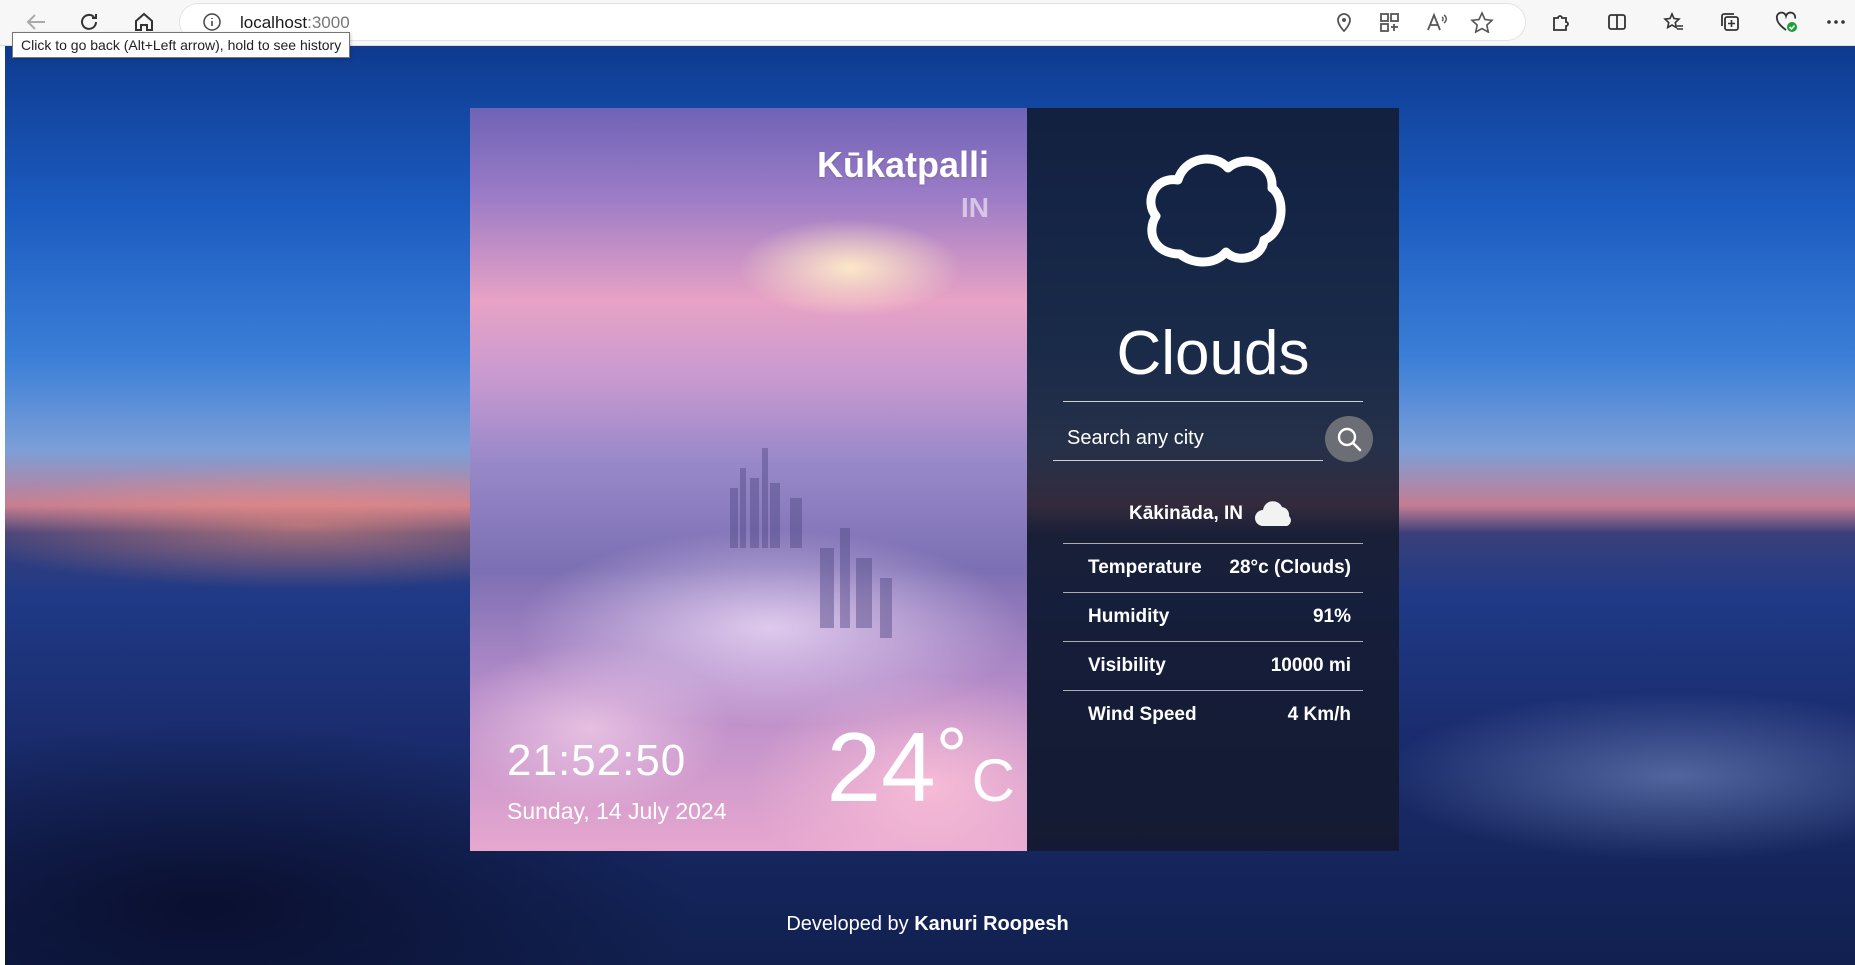  I want to click on country-code: IN, so click(975, 207).